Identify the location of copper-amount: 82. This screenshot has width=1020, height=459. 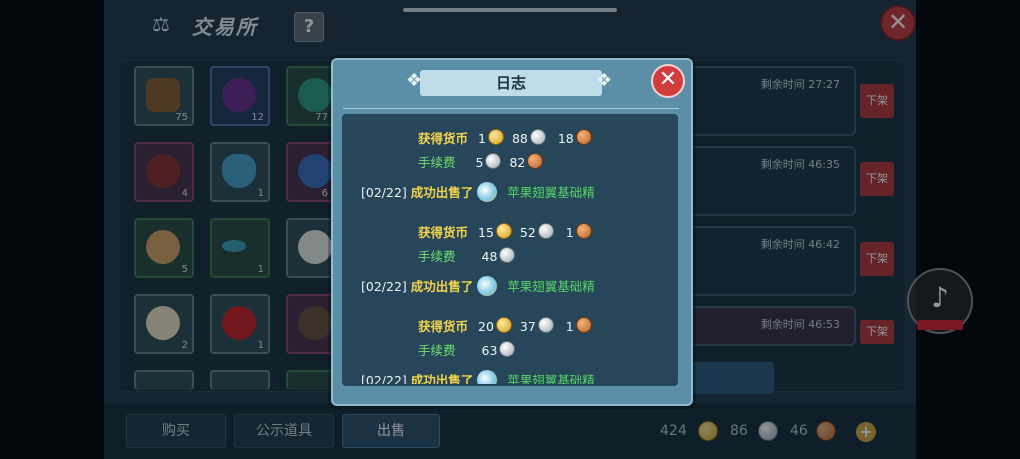
(517, 162).